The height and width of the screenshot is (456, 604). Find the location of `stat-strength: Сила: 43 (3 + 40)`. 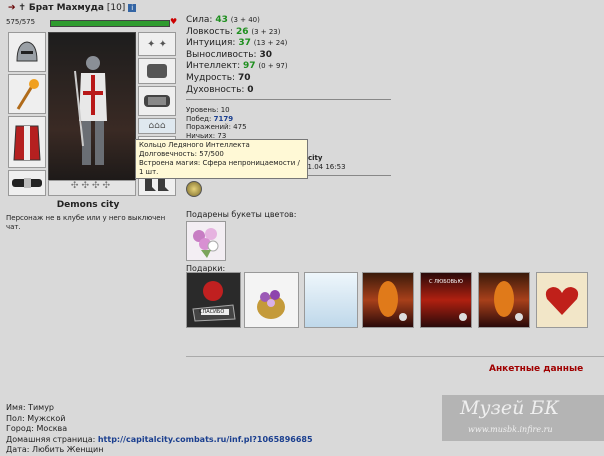

stat-strength: Сила: 43 (3 + 40) is located at coordinates (223, 20).